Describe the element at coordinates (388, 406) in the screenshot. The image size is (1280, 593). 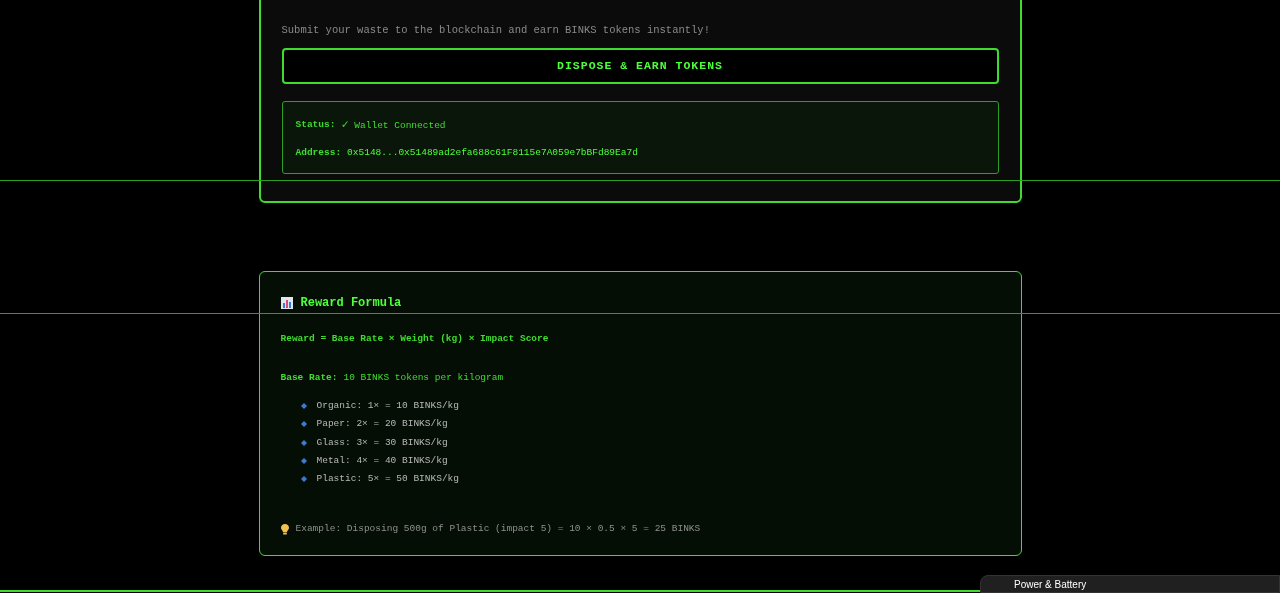
I see `rate-item: Organic: 1× = 10 BINKS/kg` at that location.